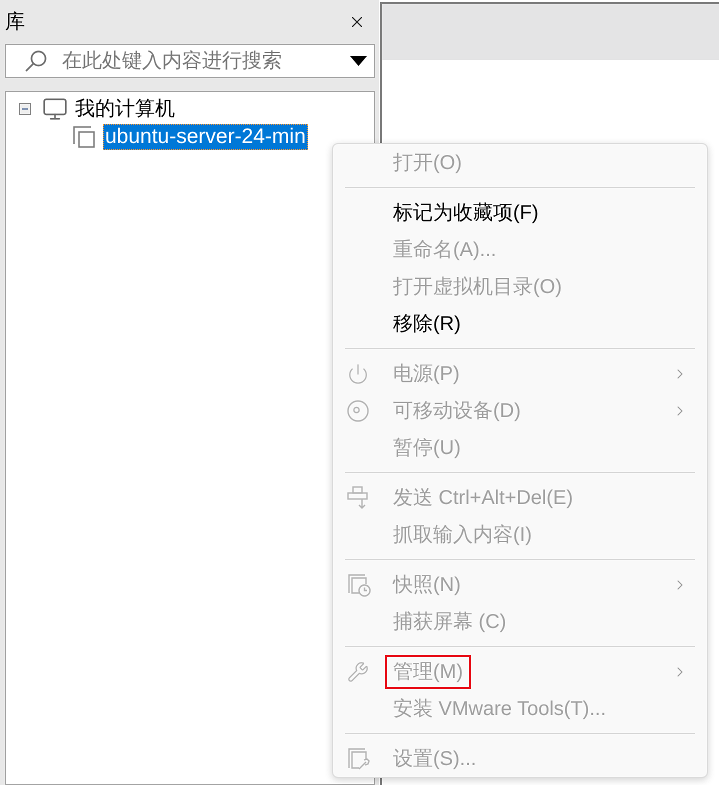 The image size is (719, 785). I want to click on tree-item: 我的计算机, so click(125, 109).